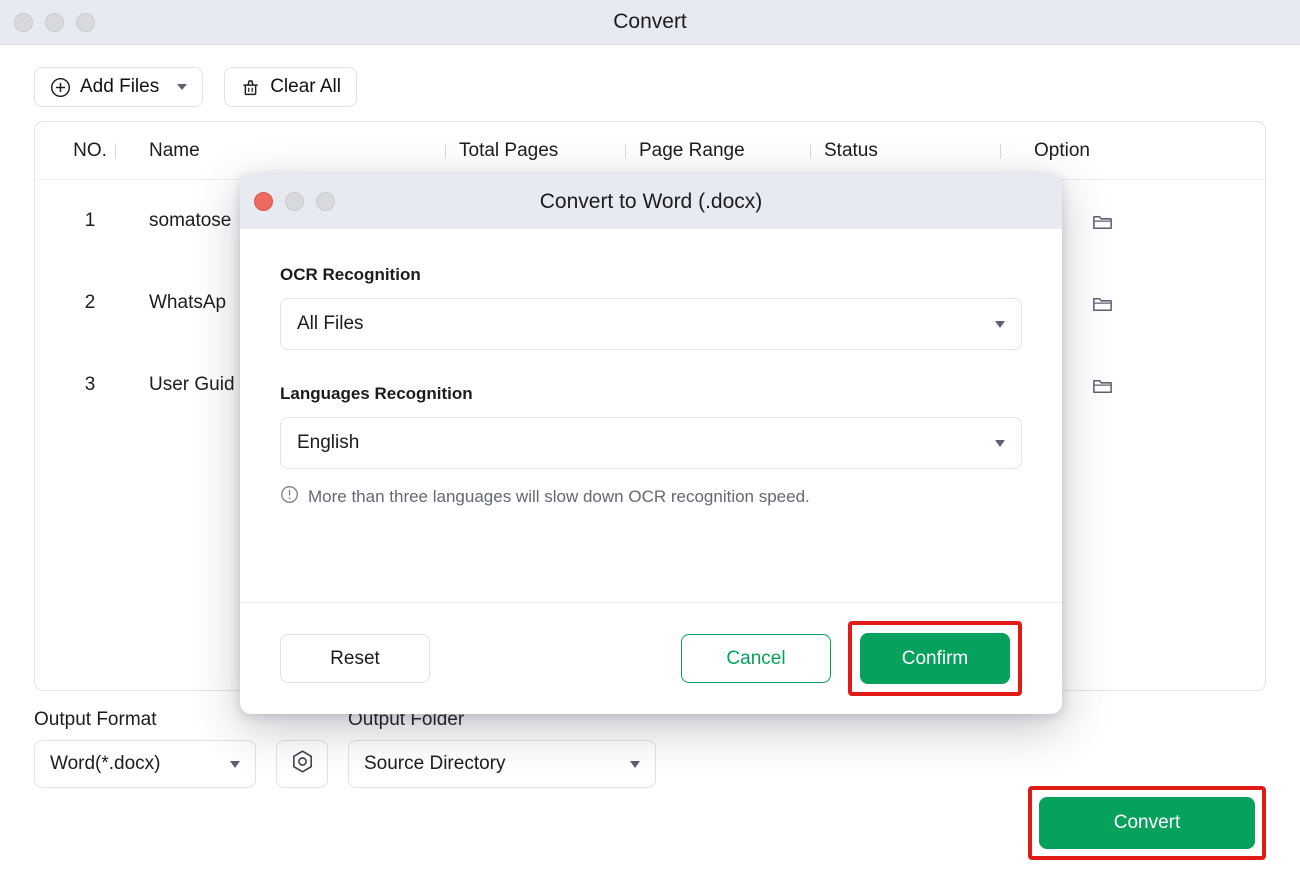 This screenshot has height=885, width=1300. I want to click on dialog-title: Convert to Word (.docx), so click(651, 201).